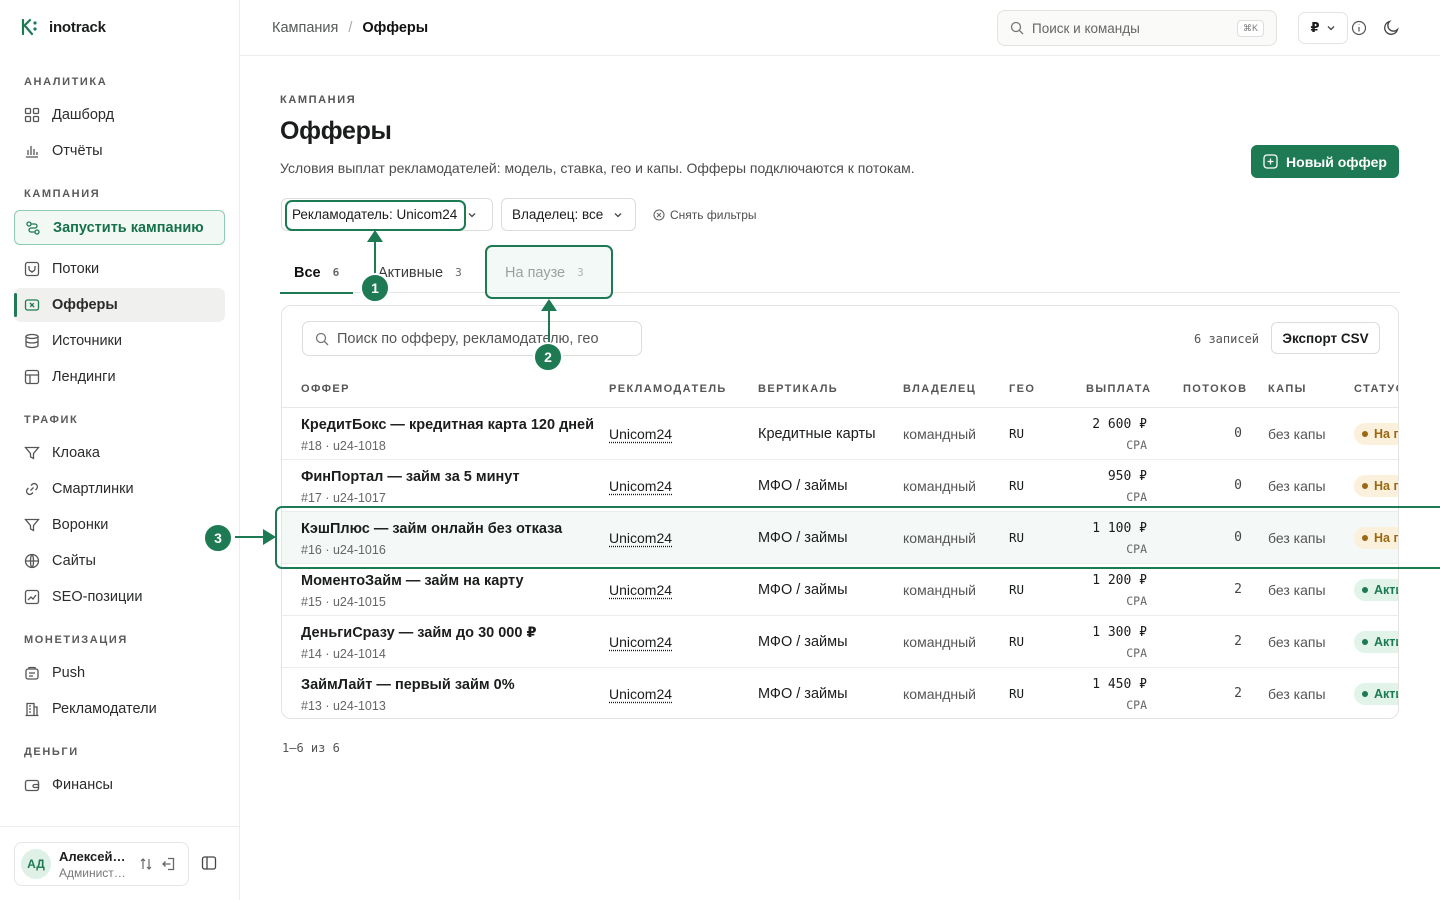 The height and width of the screenshot is (900, 1440). Describe the element at coordinates (32, 269) in the screenshot. I see `fork-icon` at that location.